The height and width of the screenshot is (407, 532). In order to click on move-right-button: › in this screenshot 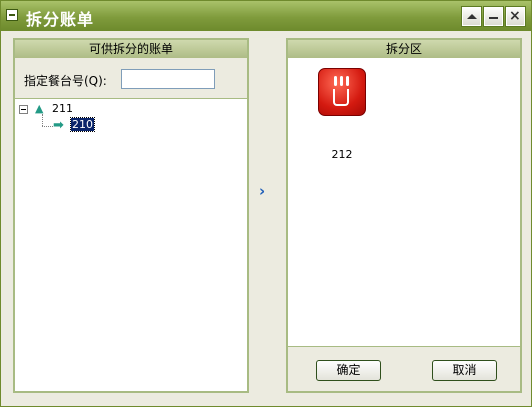, I will do `click(262, 191)`.